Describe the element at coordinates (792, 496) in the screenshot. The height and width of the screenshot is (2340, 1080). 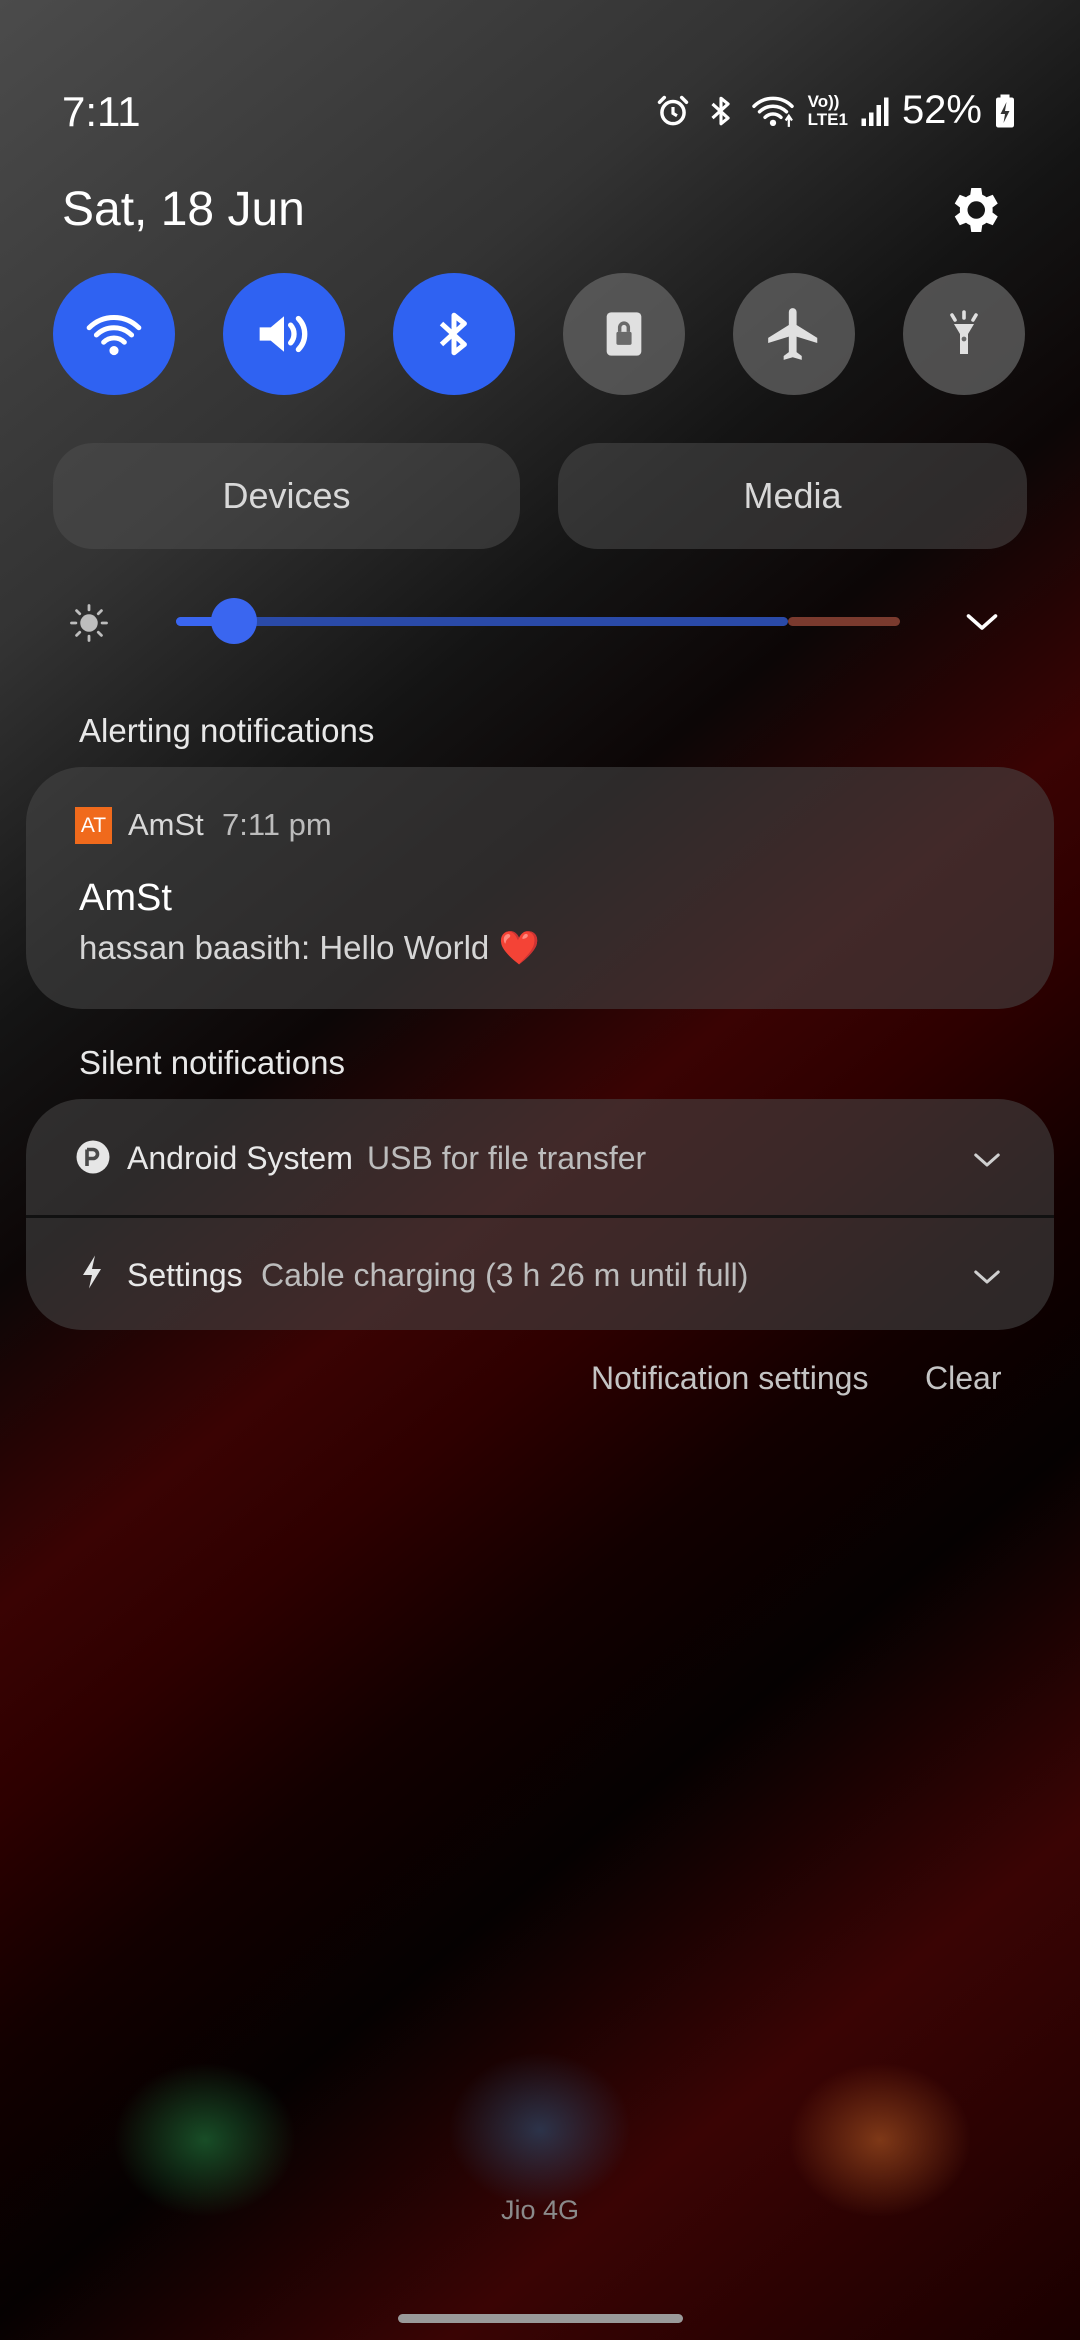
I see `media-button: Media` at that location.